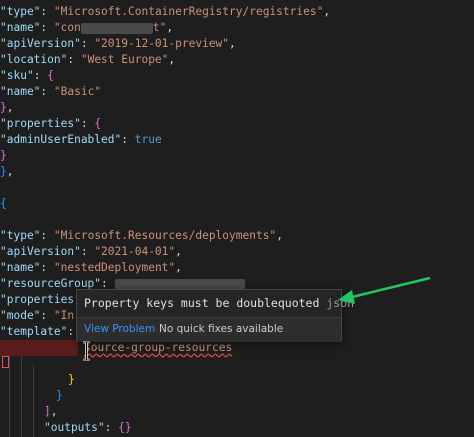 The width and height of the screenshot is (474, 437). What do you see at coordinates (67, 27) in the screenshot?
I see `json-string: "con` at bounding box center [67, 27].